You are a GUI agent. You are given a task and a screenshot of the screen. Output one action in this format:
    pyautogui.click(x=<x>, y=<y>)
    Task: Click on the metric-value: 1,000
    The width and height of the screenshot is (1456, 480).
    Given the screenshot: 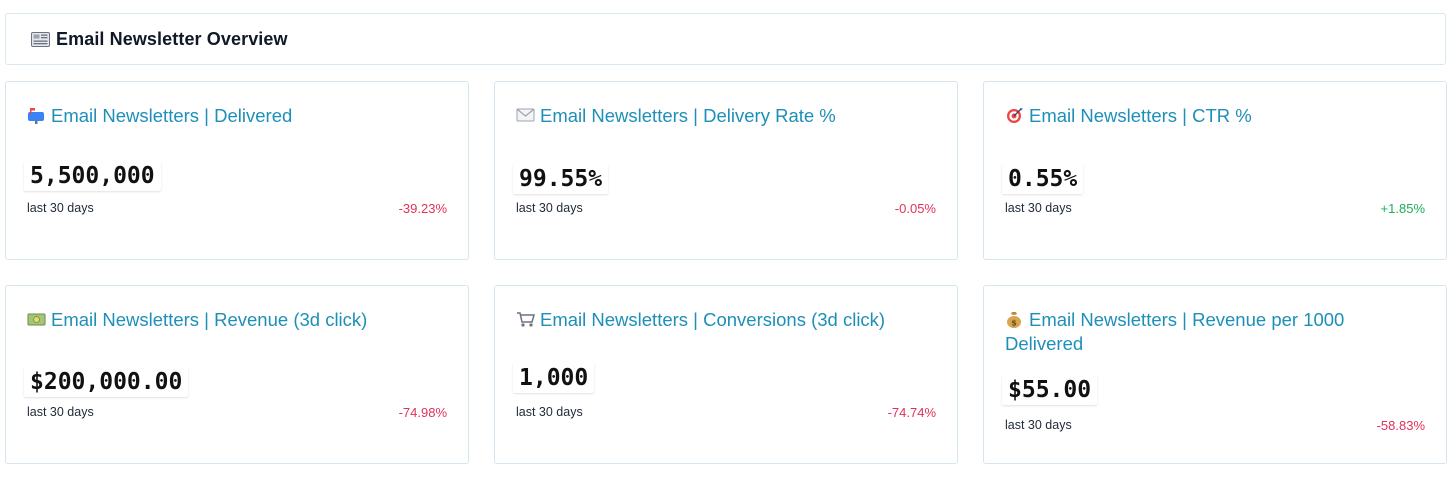 What is the action you would take?
    pyautogui.click(x=554, y=378)
    